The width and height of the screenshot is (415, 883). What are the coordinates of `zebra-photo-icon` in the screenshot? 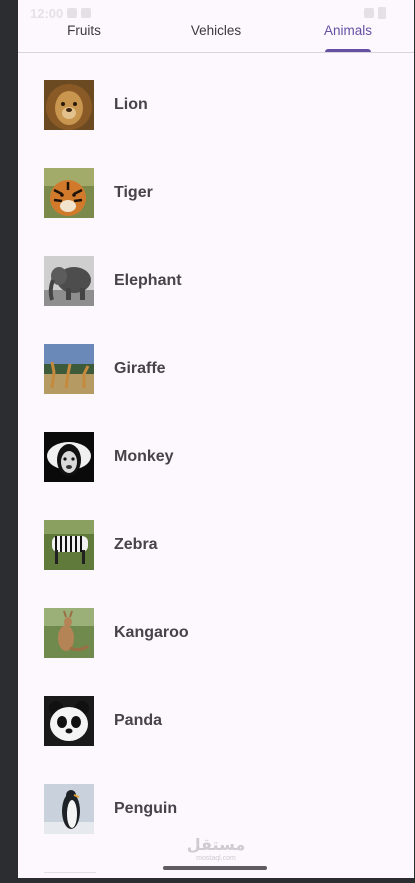 It's located at (69, 545).